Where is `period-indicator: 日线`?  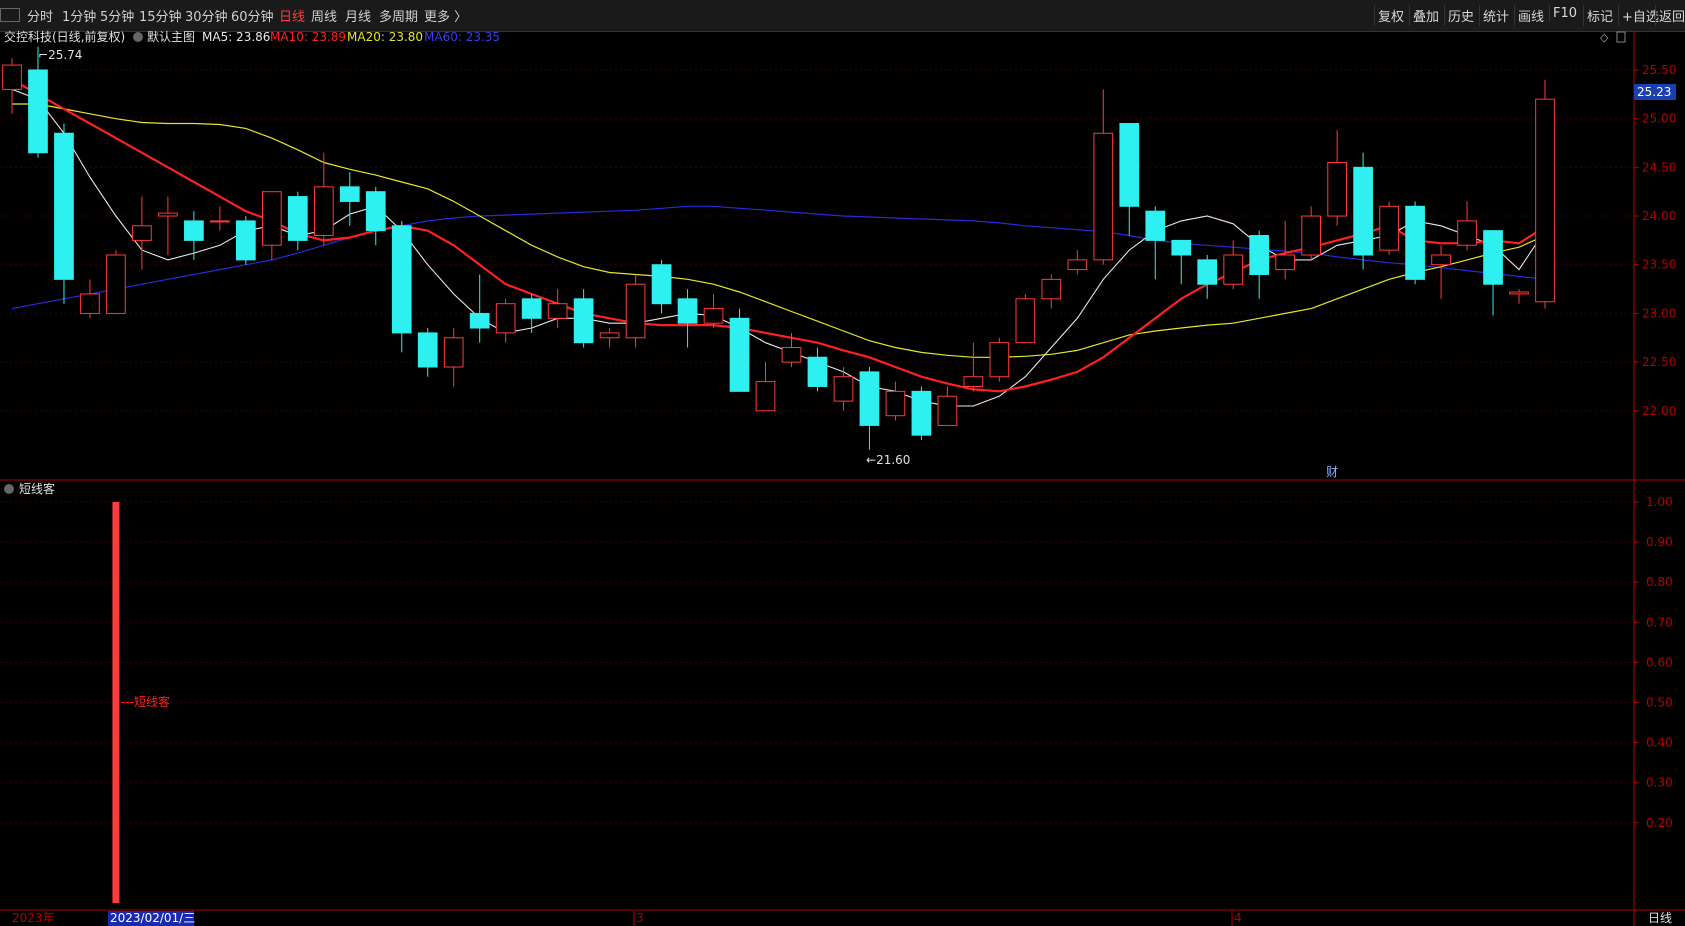 period-indicator: 日线 is located at coordinates (1660, 918).